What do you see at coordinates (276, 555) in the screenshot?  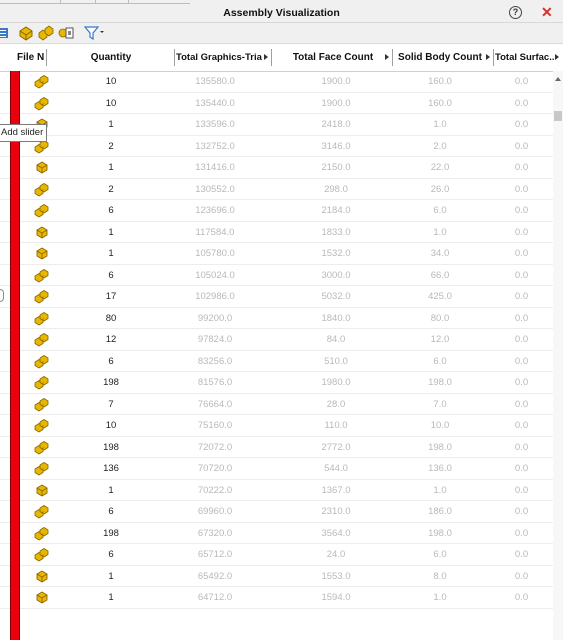 I see `table-row: 6 65712.0 24.0 6.0 0.0` at bounding box center [276, 555].